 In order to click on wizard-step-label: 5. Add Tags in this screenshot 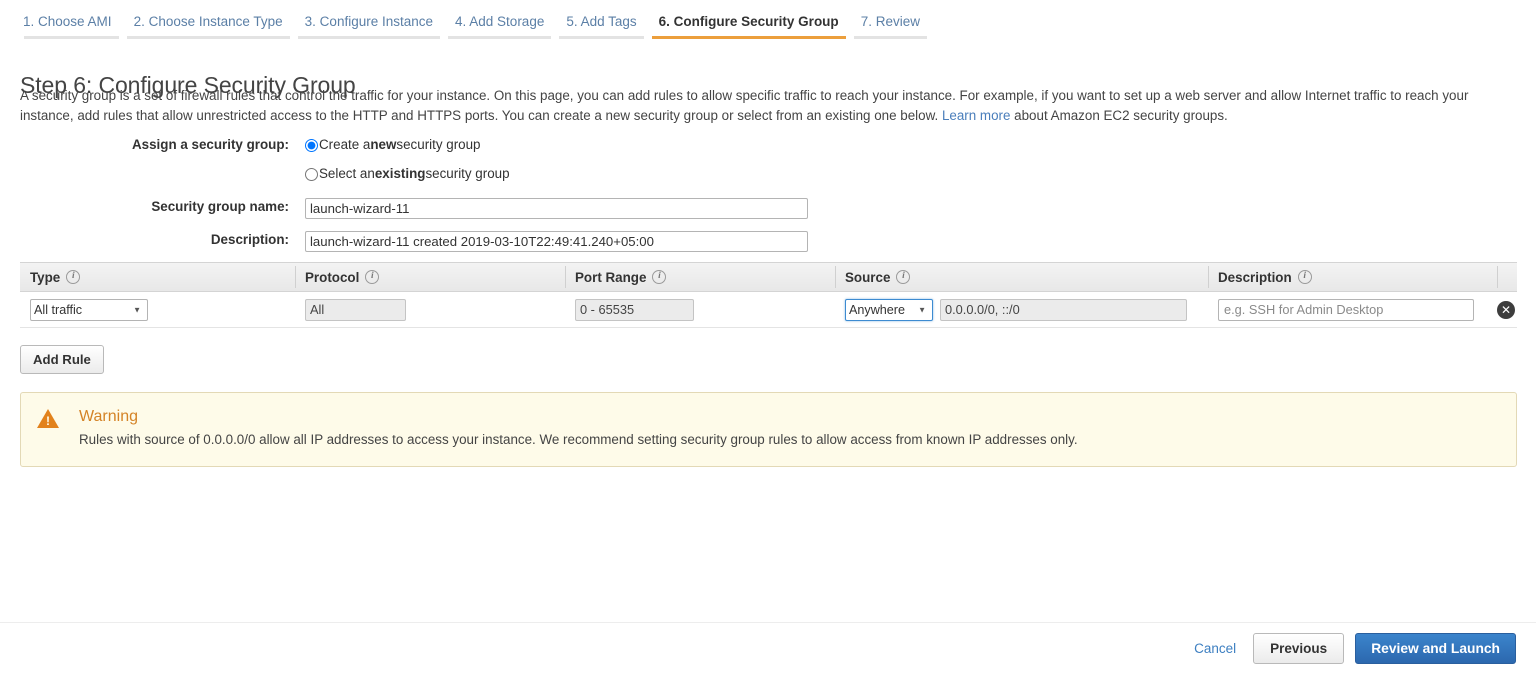, I will do `click(601, 21)`.